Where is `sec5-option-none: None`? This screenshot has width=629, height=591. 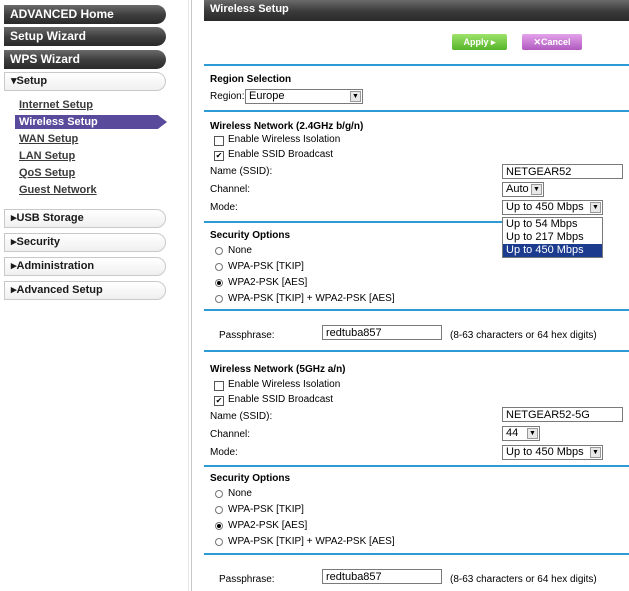 sec5-option-none: None is located at coordinates (240, 493).